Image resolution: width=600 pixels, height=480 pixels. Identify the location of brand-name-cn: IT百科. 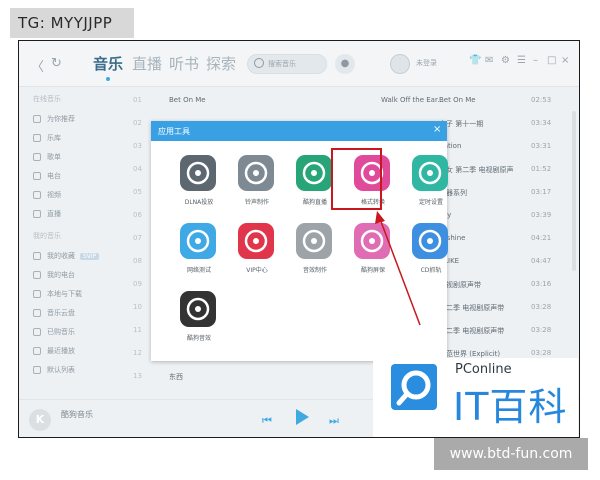
(510, 407).